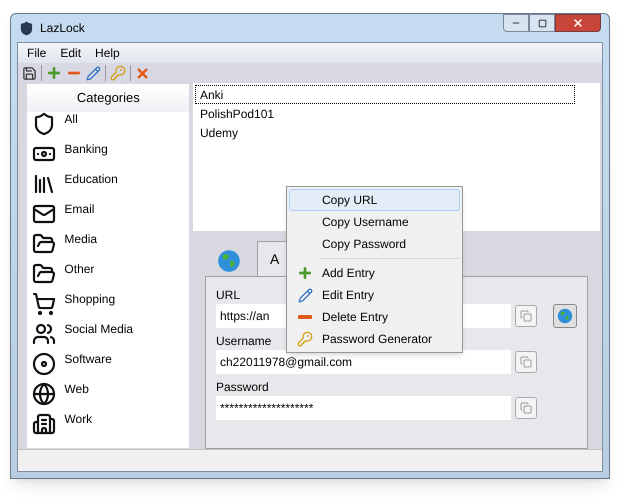  What do you see at coordinates (108, 127) in the screenshot?
I see `category-item: All` at bounding box center [108, 127].